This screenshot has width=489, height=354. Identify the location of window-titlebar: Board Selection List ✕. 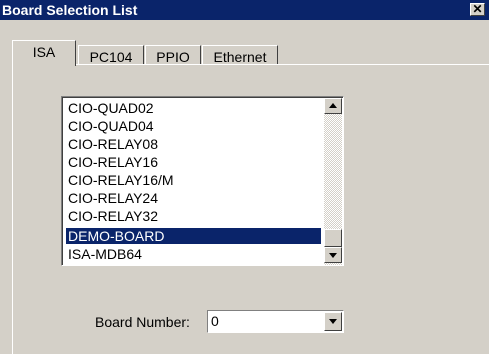
(244, 10).